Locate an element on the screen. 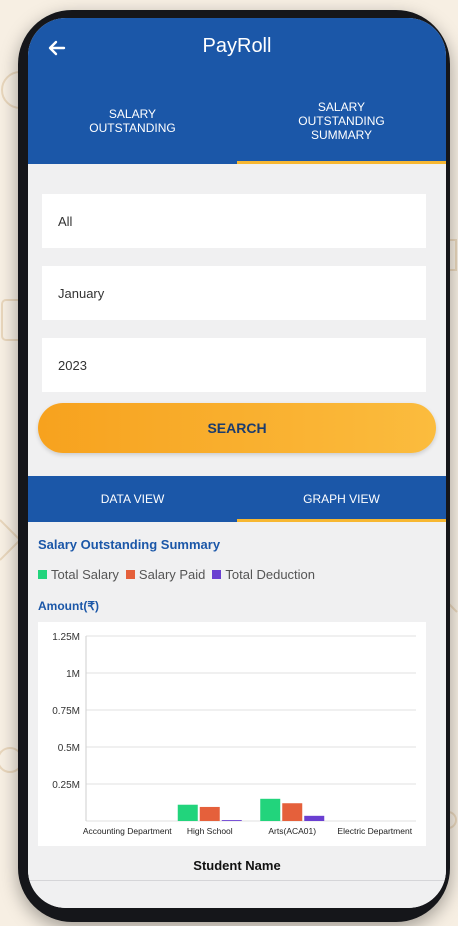 This screenshot has width=458, height=926. tab-salary-outstanding-summary: SALARY OUTSTANDING SUMMARY is located at coordinates (341, 121).